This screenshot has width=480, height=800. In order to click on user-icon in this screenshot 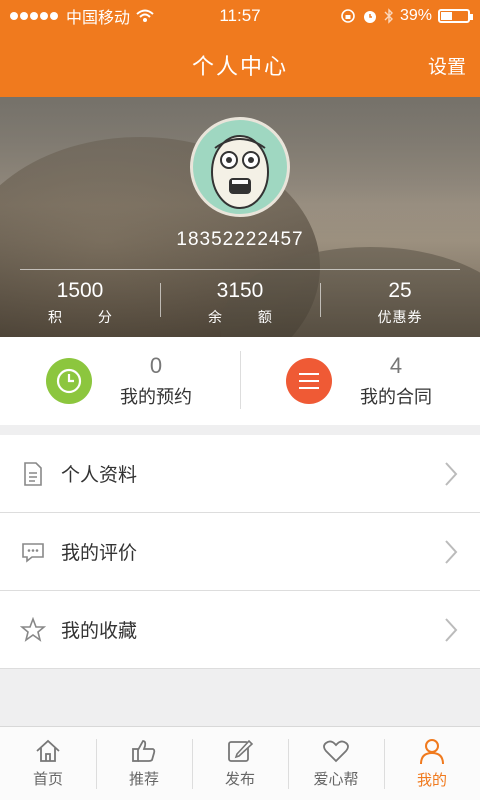, I will do `click(432, 752)`.